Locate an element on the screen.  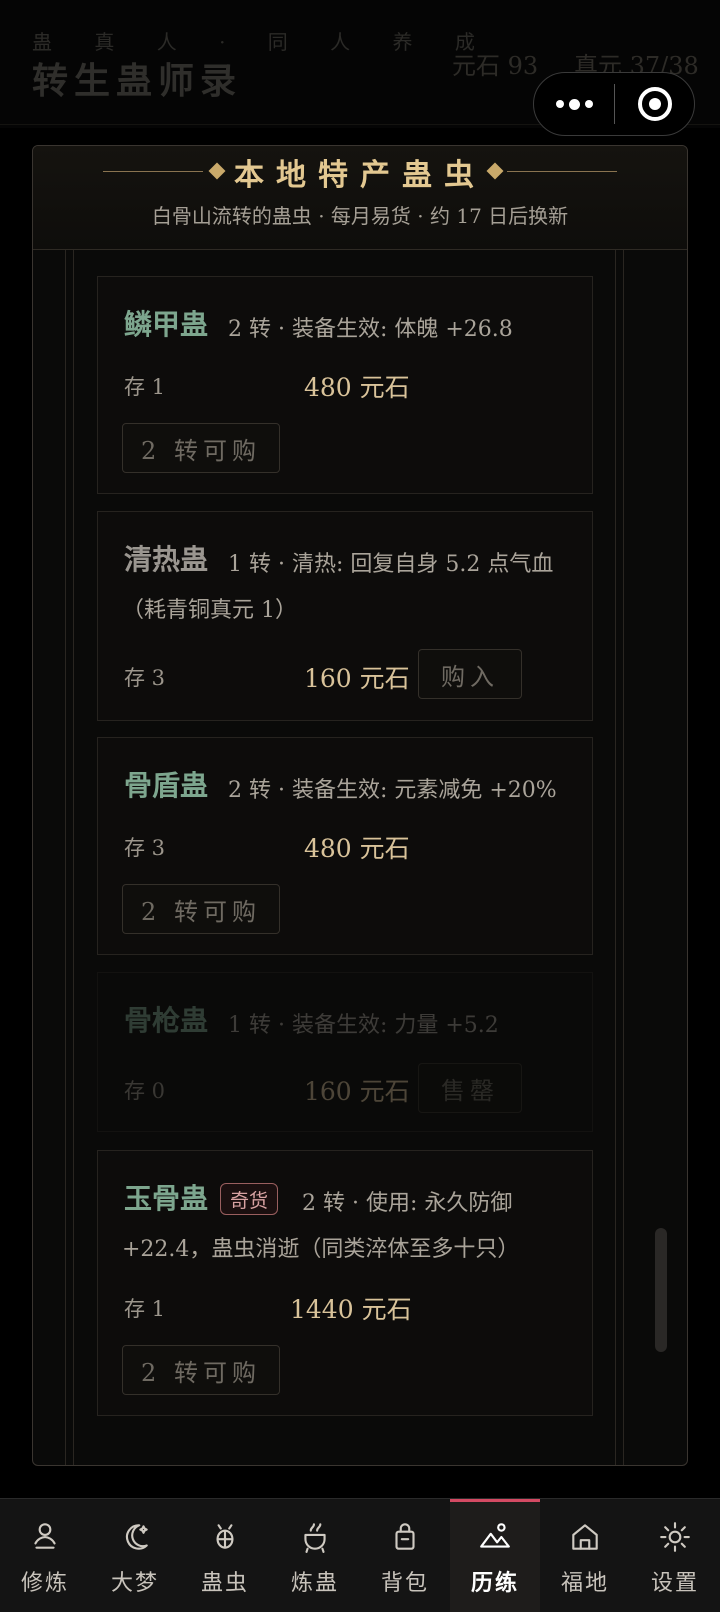
tab-gu: 蛊虫 is located at coordinates (225, 1555).